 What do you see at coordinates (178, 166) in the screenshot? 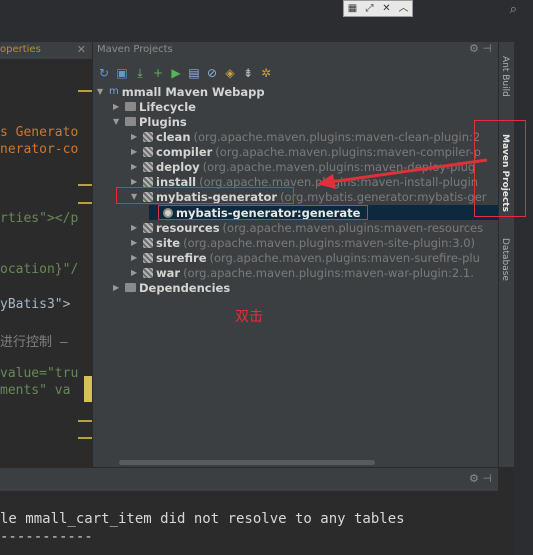
I see `plugin-name: deploy` at bounding box center [178, 166].